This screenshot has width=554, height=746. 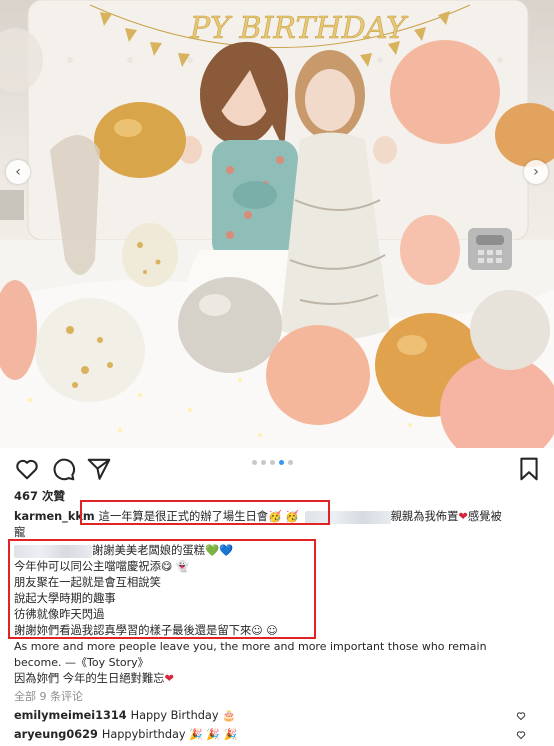 What do you see at coordinates (212, 550) in the screenshot?
I see `green-heart-emoji: 💚` at bounding box center [212, 550].